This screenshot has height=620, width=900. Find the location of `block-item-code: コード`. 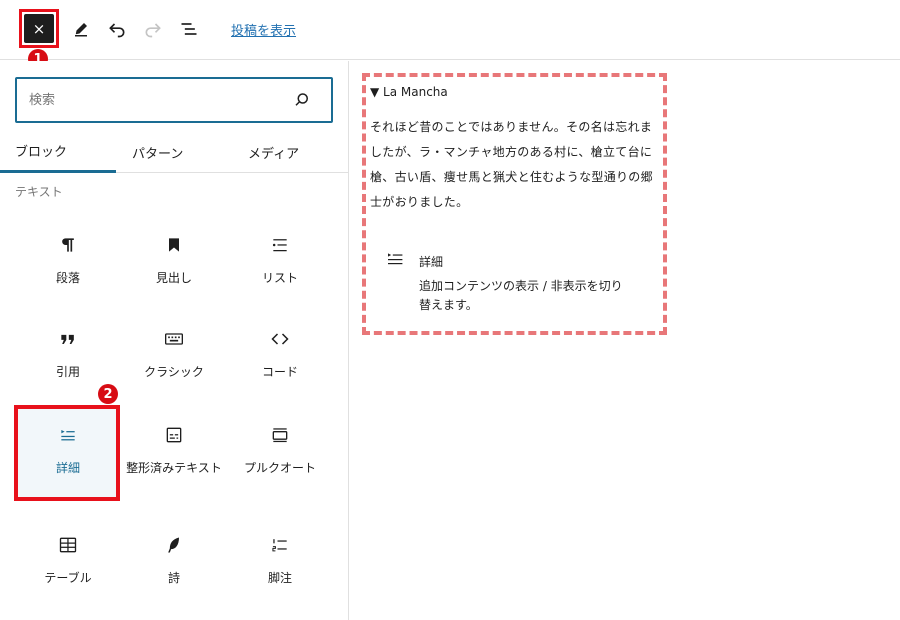

block-item-code: コード is located at coordinates (280, 357).